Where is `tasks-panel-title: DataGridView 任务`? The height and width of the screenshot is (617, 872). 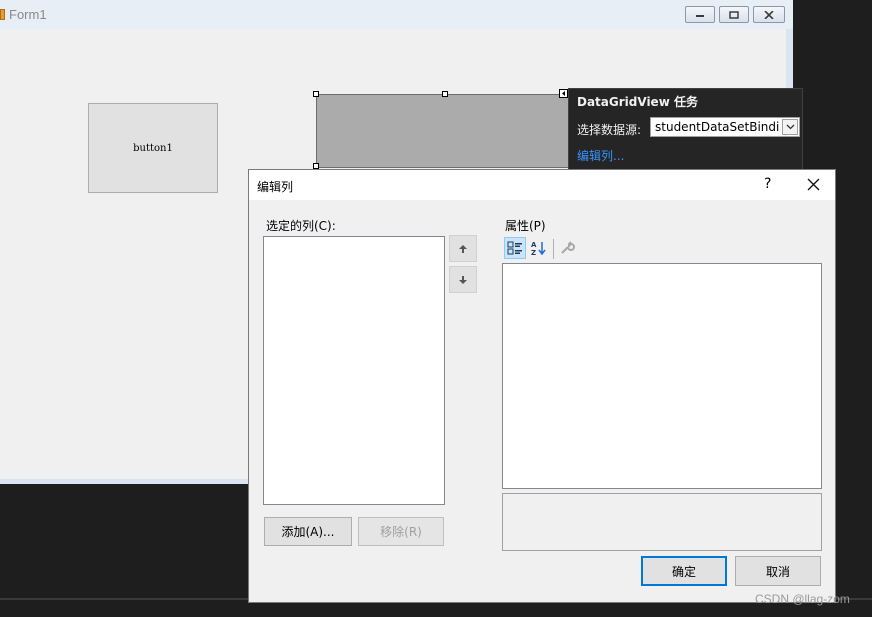
tasks-panel-title: DataGridView 任务 is located at coordinates (637, 102).